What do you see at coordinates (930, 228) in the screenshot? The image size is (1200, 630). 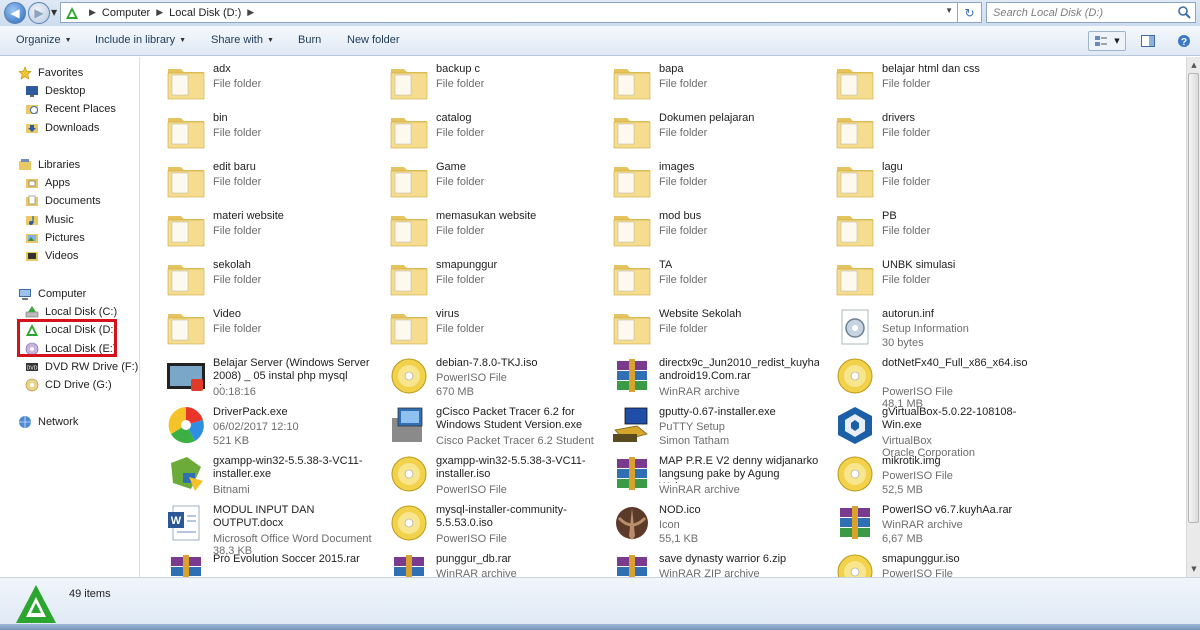 I see `file-item: PB File folder` at bounding box center [930, 228].